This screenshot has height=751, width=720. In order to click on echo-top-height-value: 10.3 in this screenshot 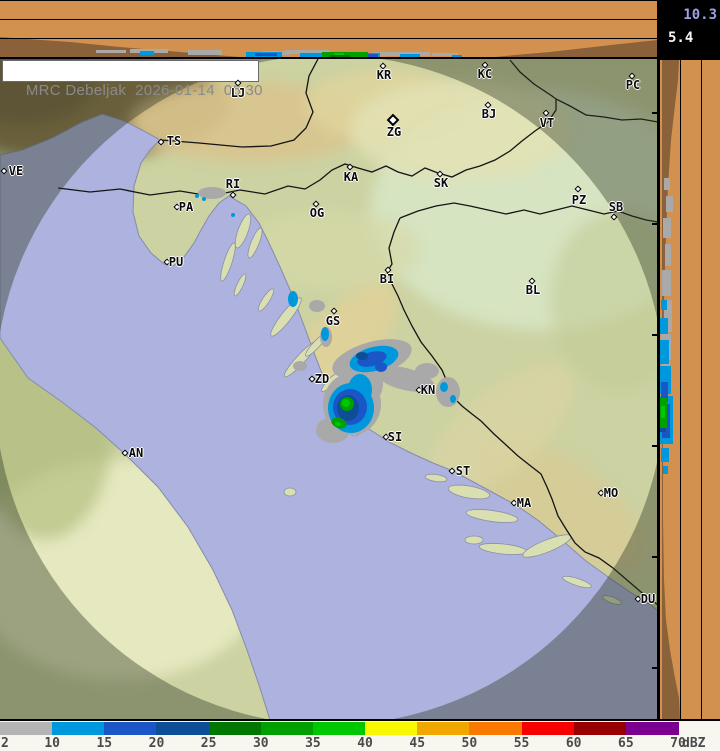, I will do `click(700, 15)`.